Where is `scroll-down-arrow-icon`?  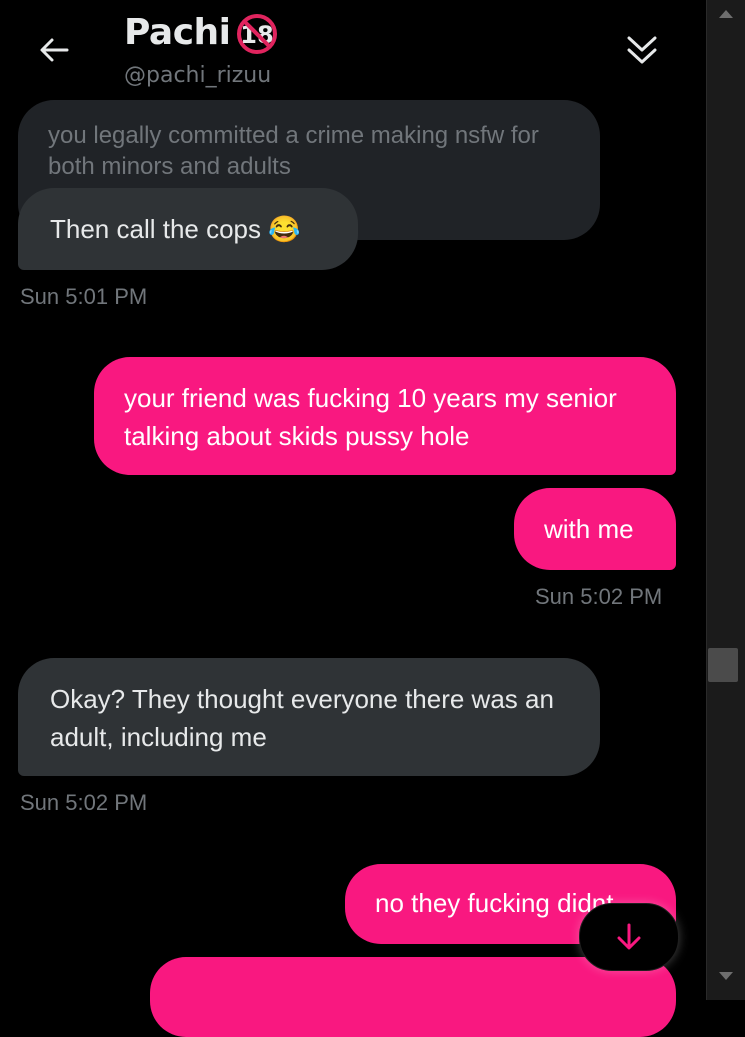
scroll-down-arrow-icon is located at coordinates (726, 976).